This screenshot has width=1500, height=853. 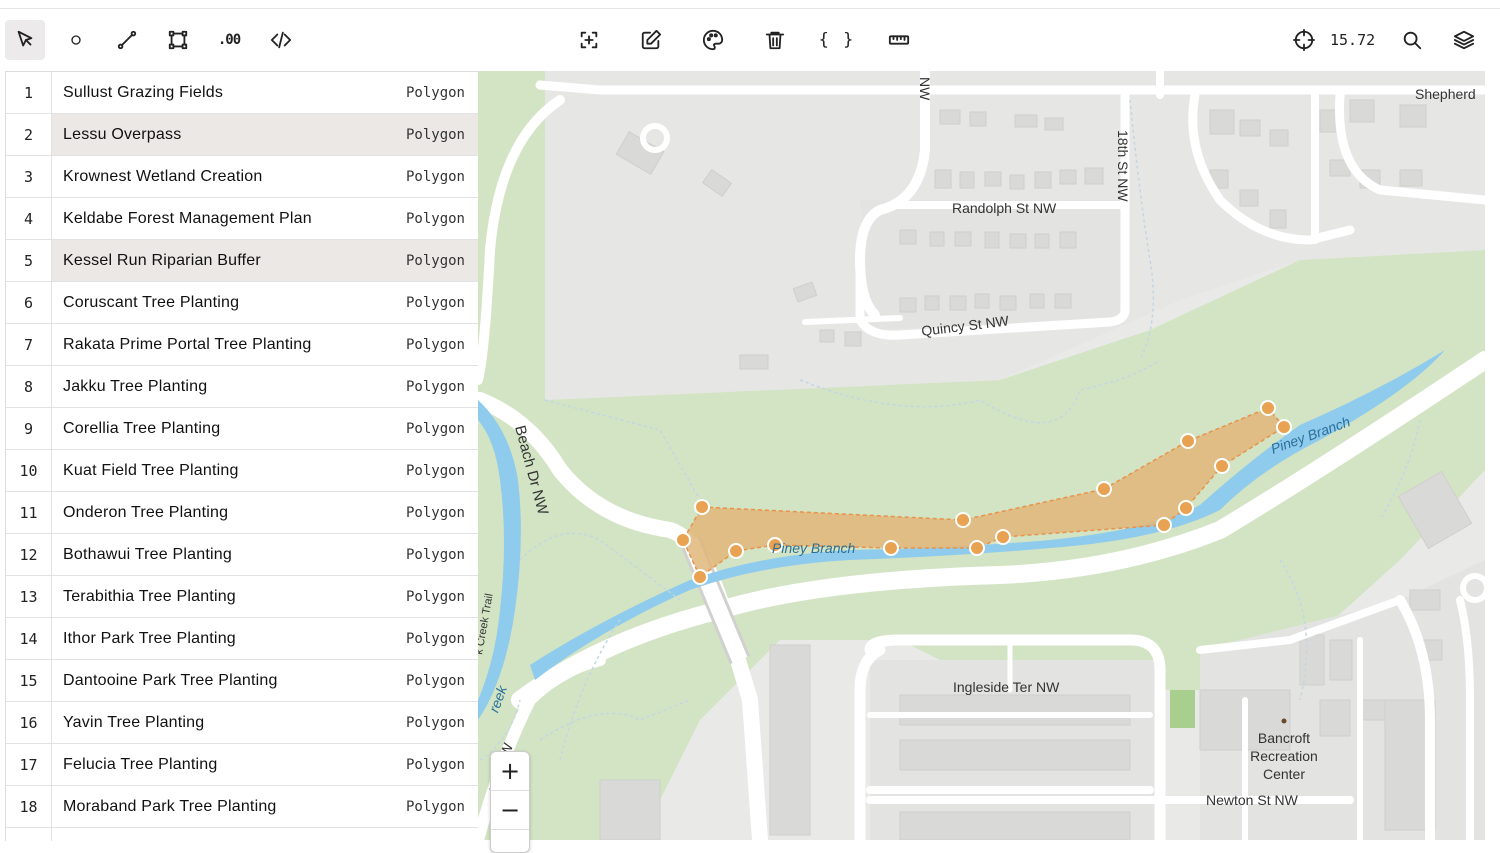 What do you see at coordinates (142, 428) in the screenshot?
I see `feature-name: Corellia Tree Planting` at bounding box center [142, 428].